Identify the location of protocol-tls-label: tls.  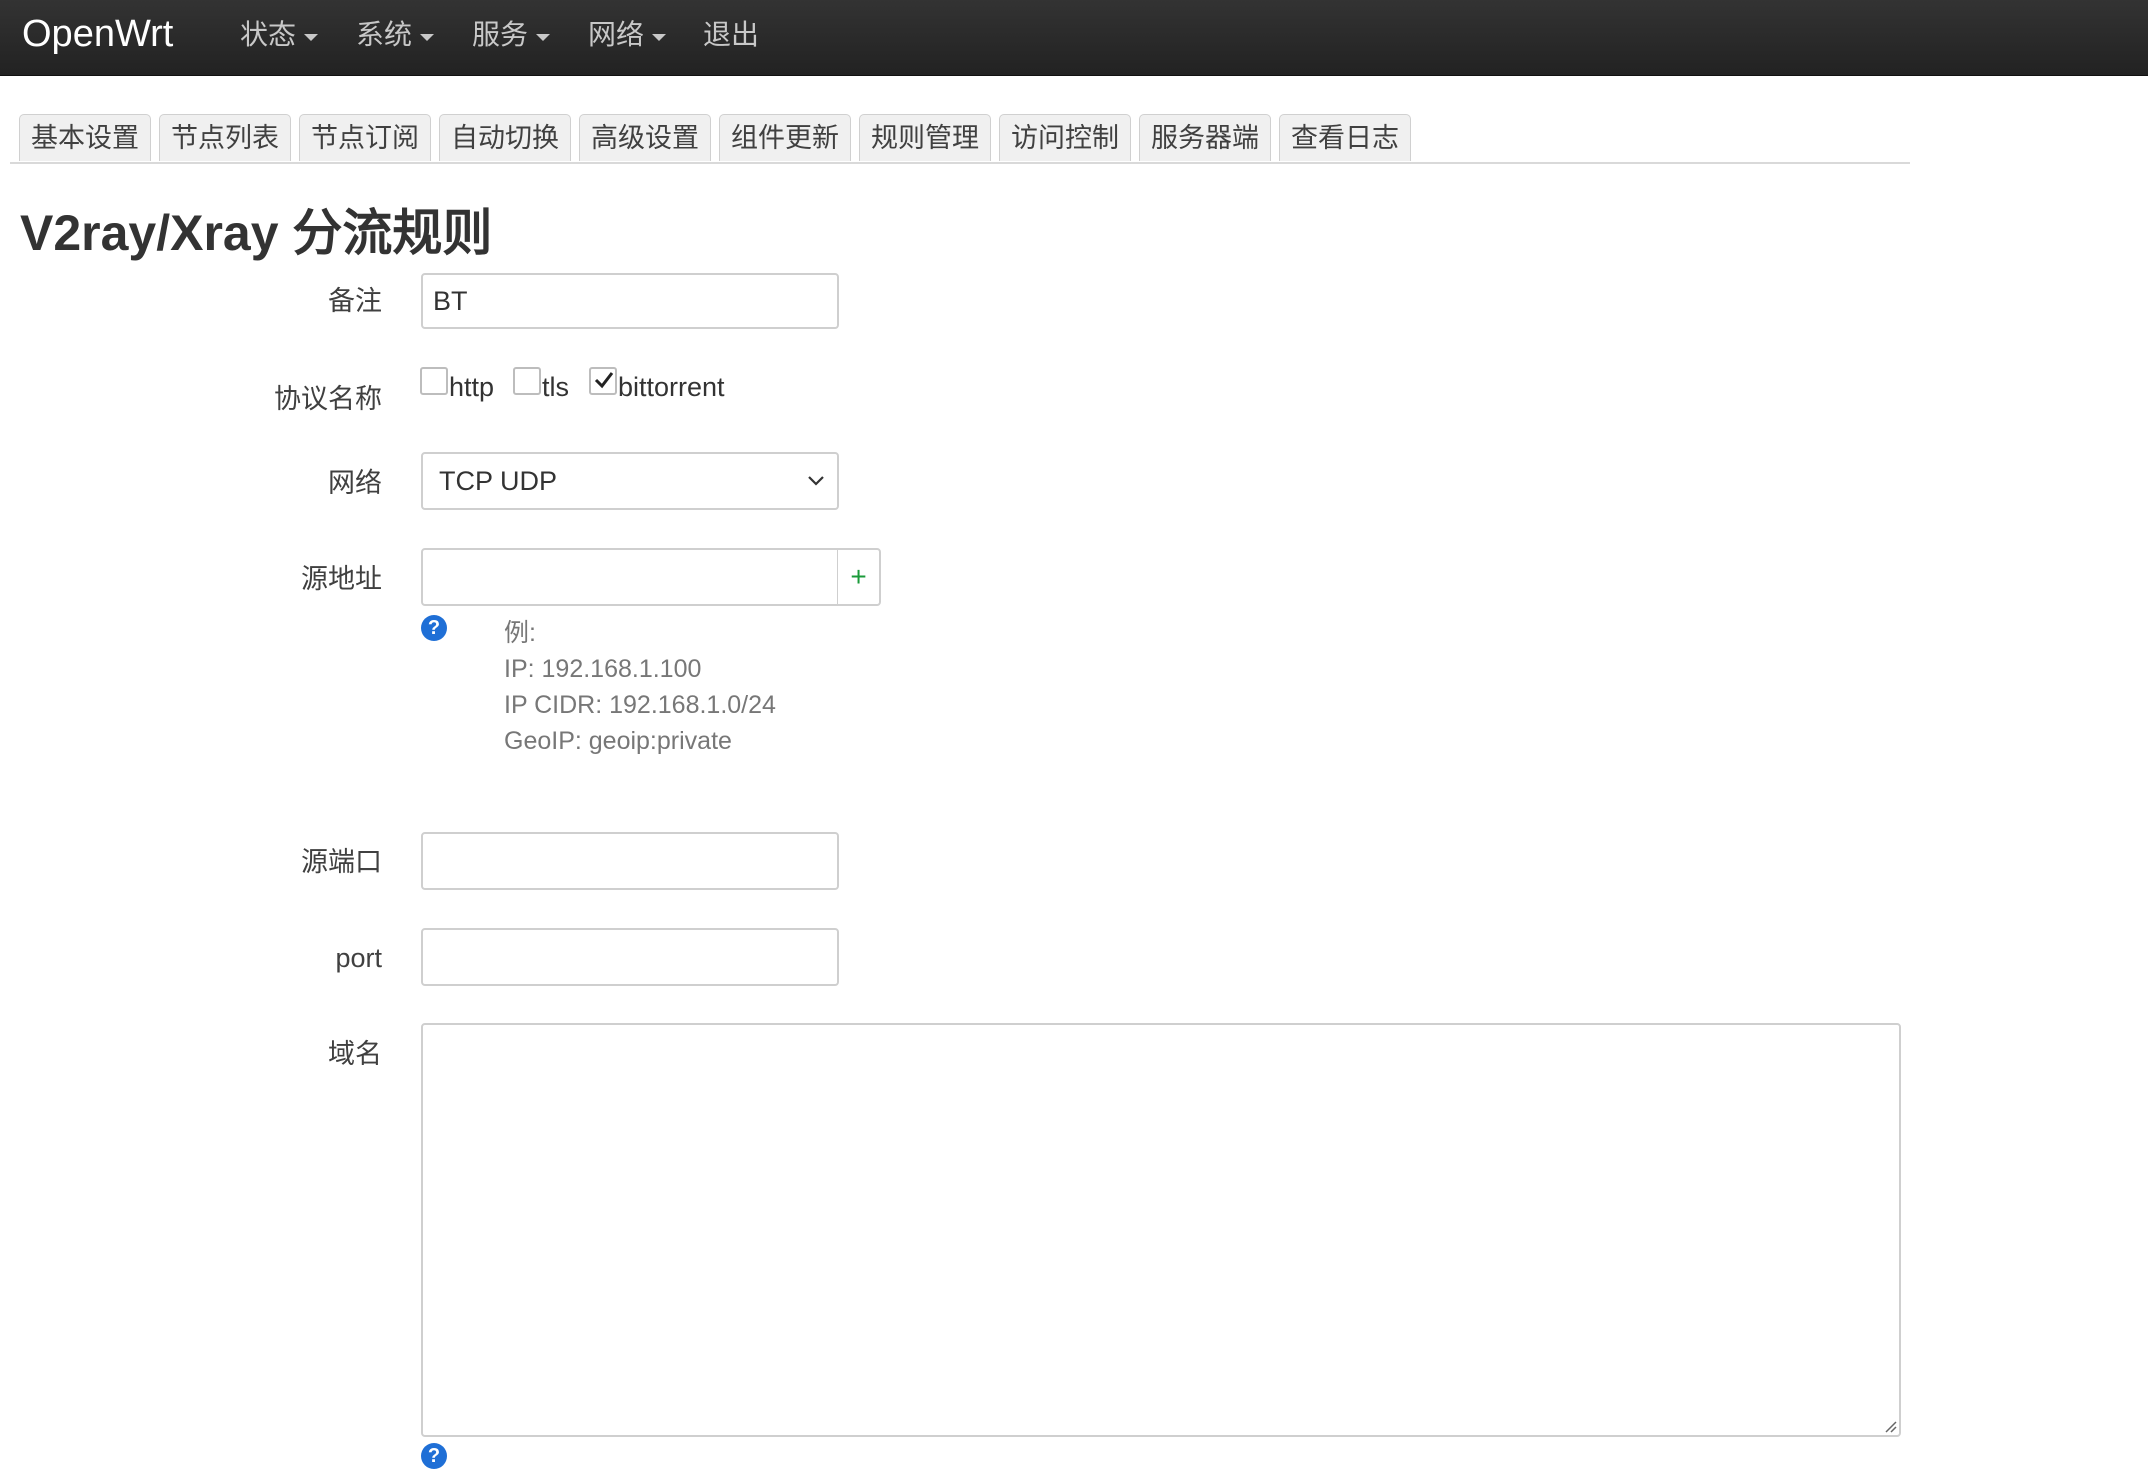
(555, 387).